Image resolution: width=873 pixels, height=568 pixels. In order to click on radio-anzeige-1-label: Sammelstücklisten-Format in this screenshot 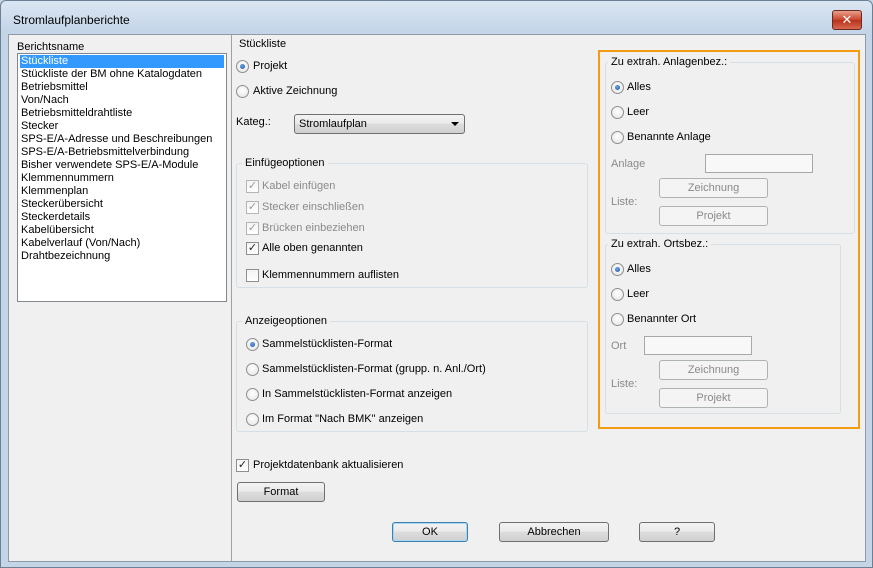, I will do `click(327, 344)`.